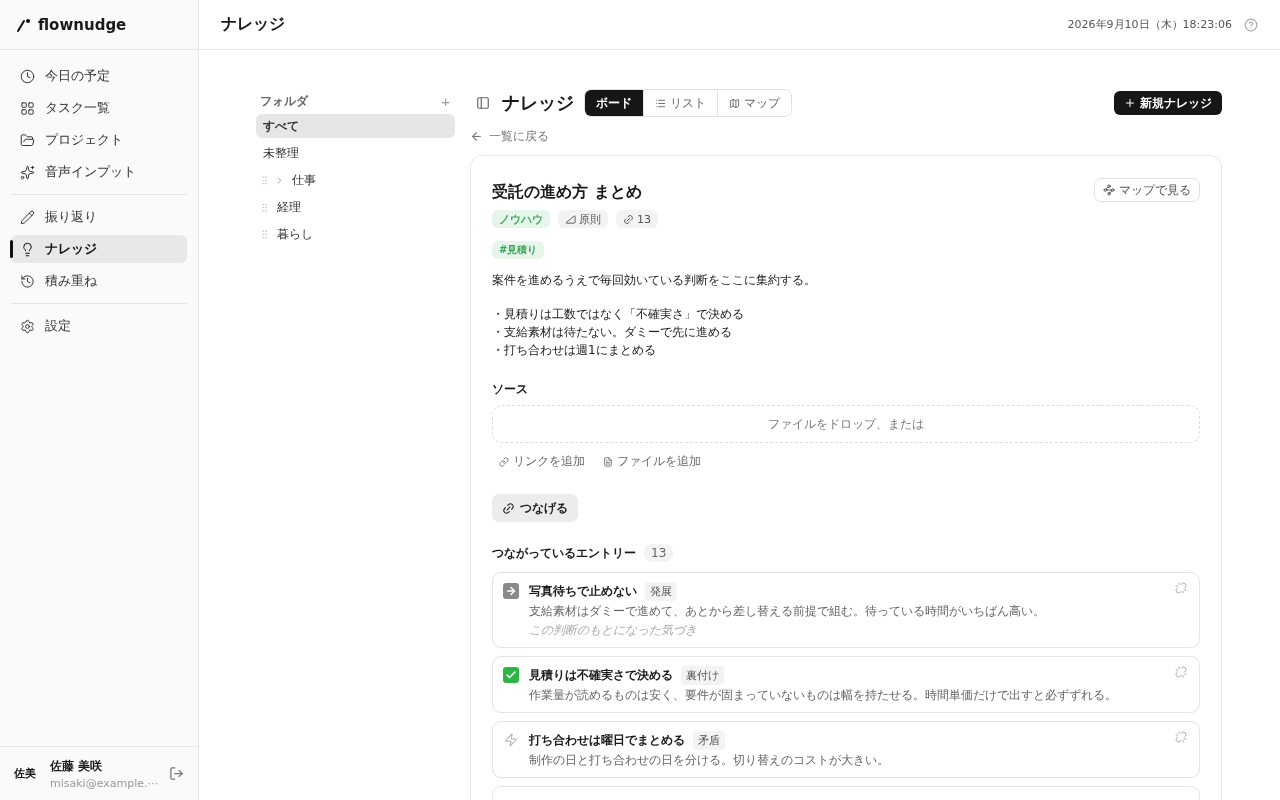 The height and width of the screenshot is (800, 1280). Describe the element at coordinates (659, 553) in the screenshot. I see `entries-count: 13` at that location.